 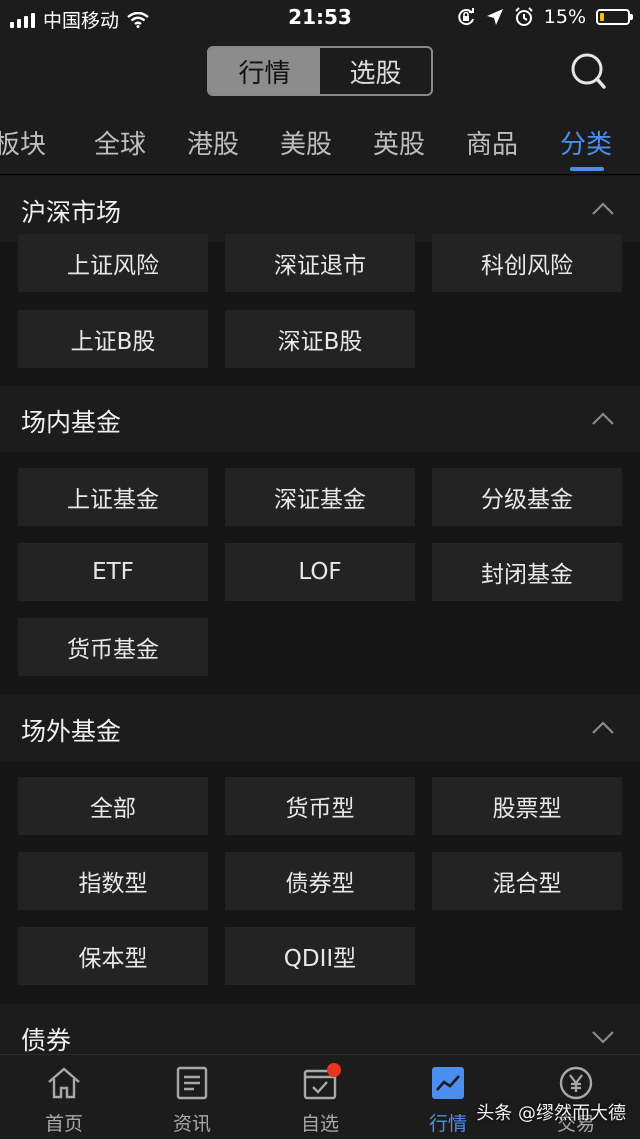 What do you see at coordinates (23, 142) in the screenshot?
I see `tab-sectors: 板块` at bounding box center [23, 142].